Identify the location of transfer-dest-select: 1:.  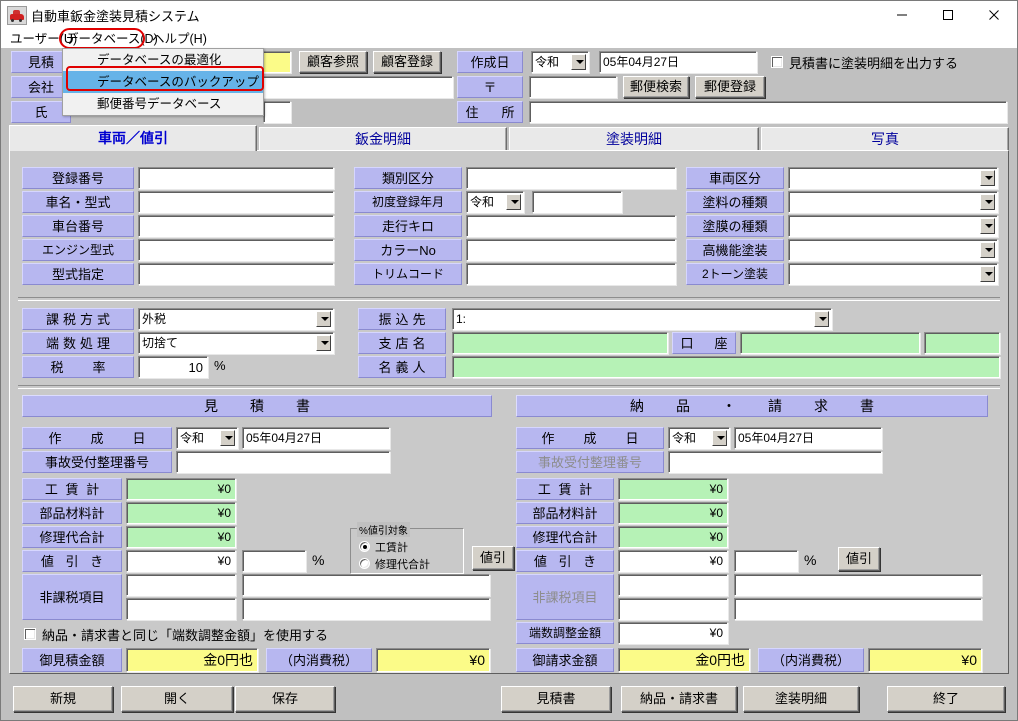
(642, 319).